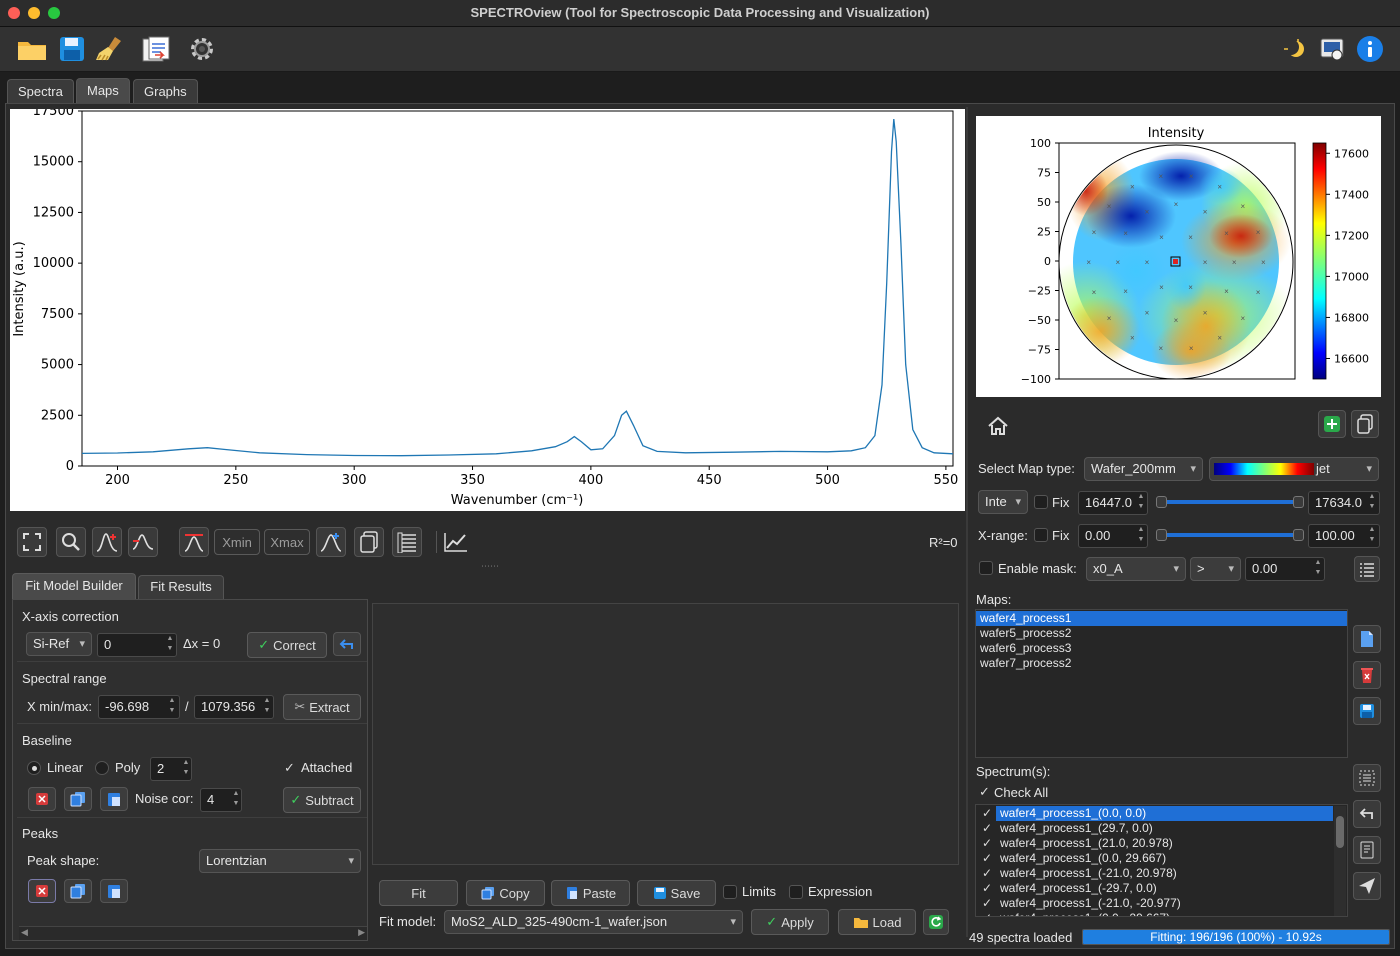 The height and width of the screenshot is (956, 1400). Describe the element at coordinates (590, 893) in the screenshot. I see `paste-fit-button: Paste` at that location.